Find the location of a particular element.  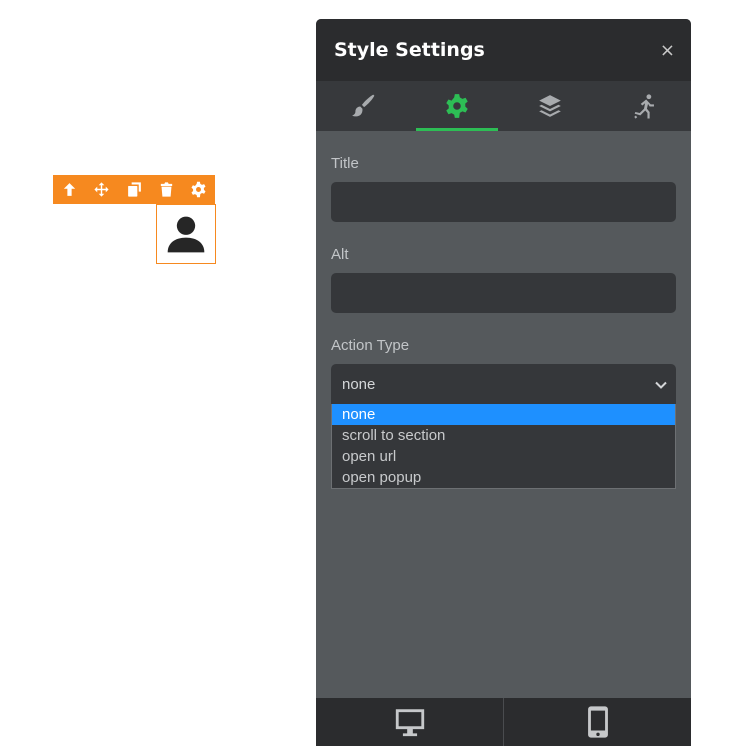

tab-layers is located at coordinates (551, 106).